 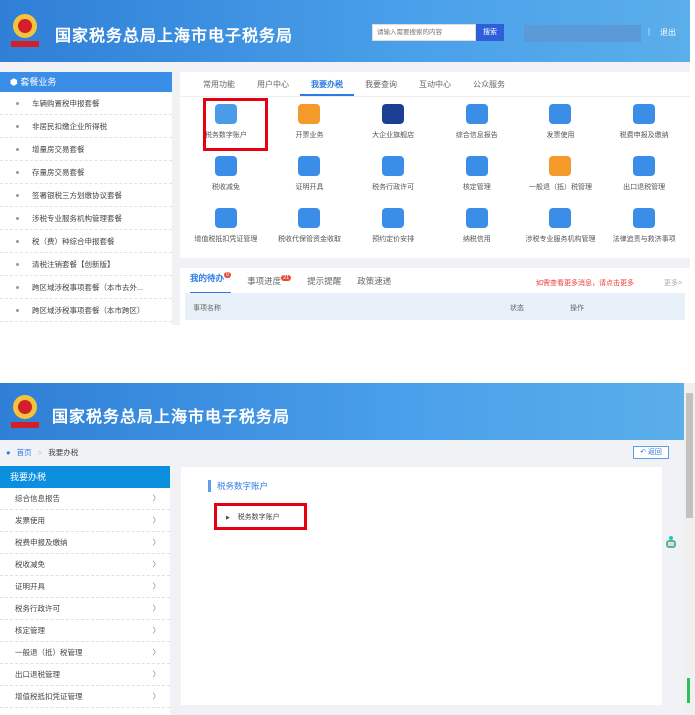 I want to click on logout-link: 退出, so click(x=668, y=32).